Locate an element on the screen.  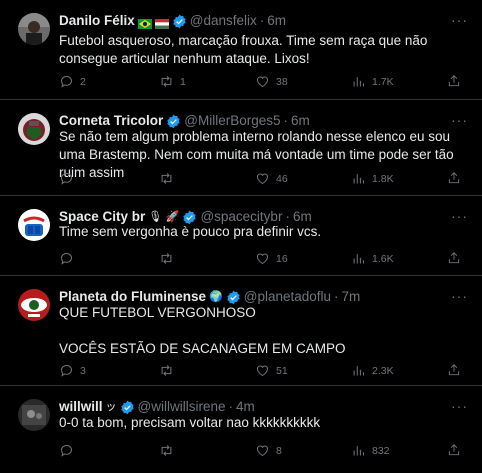
tweet-actions: 2 1 38 1.7K is located at coordinates (264, 83).